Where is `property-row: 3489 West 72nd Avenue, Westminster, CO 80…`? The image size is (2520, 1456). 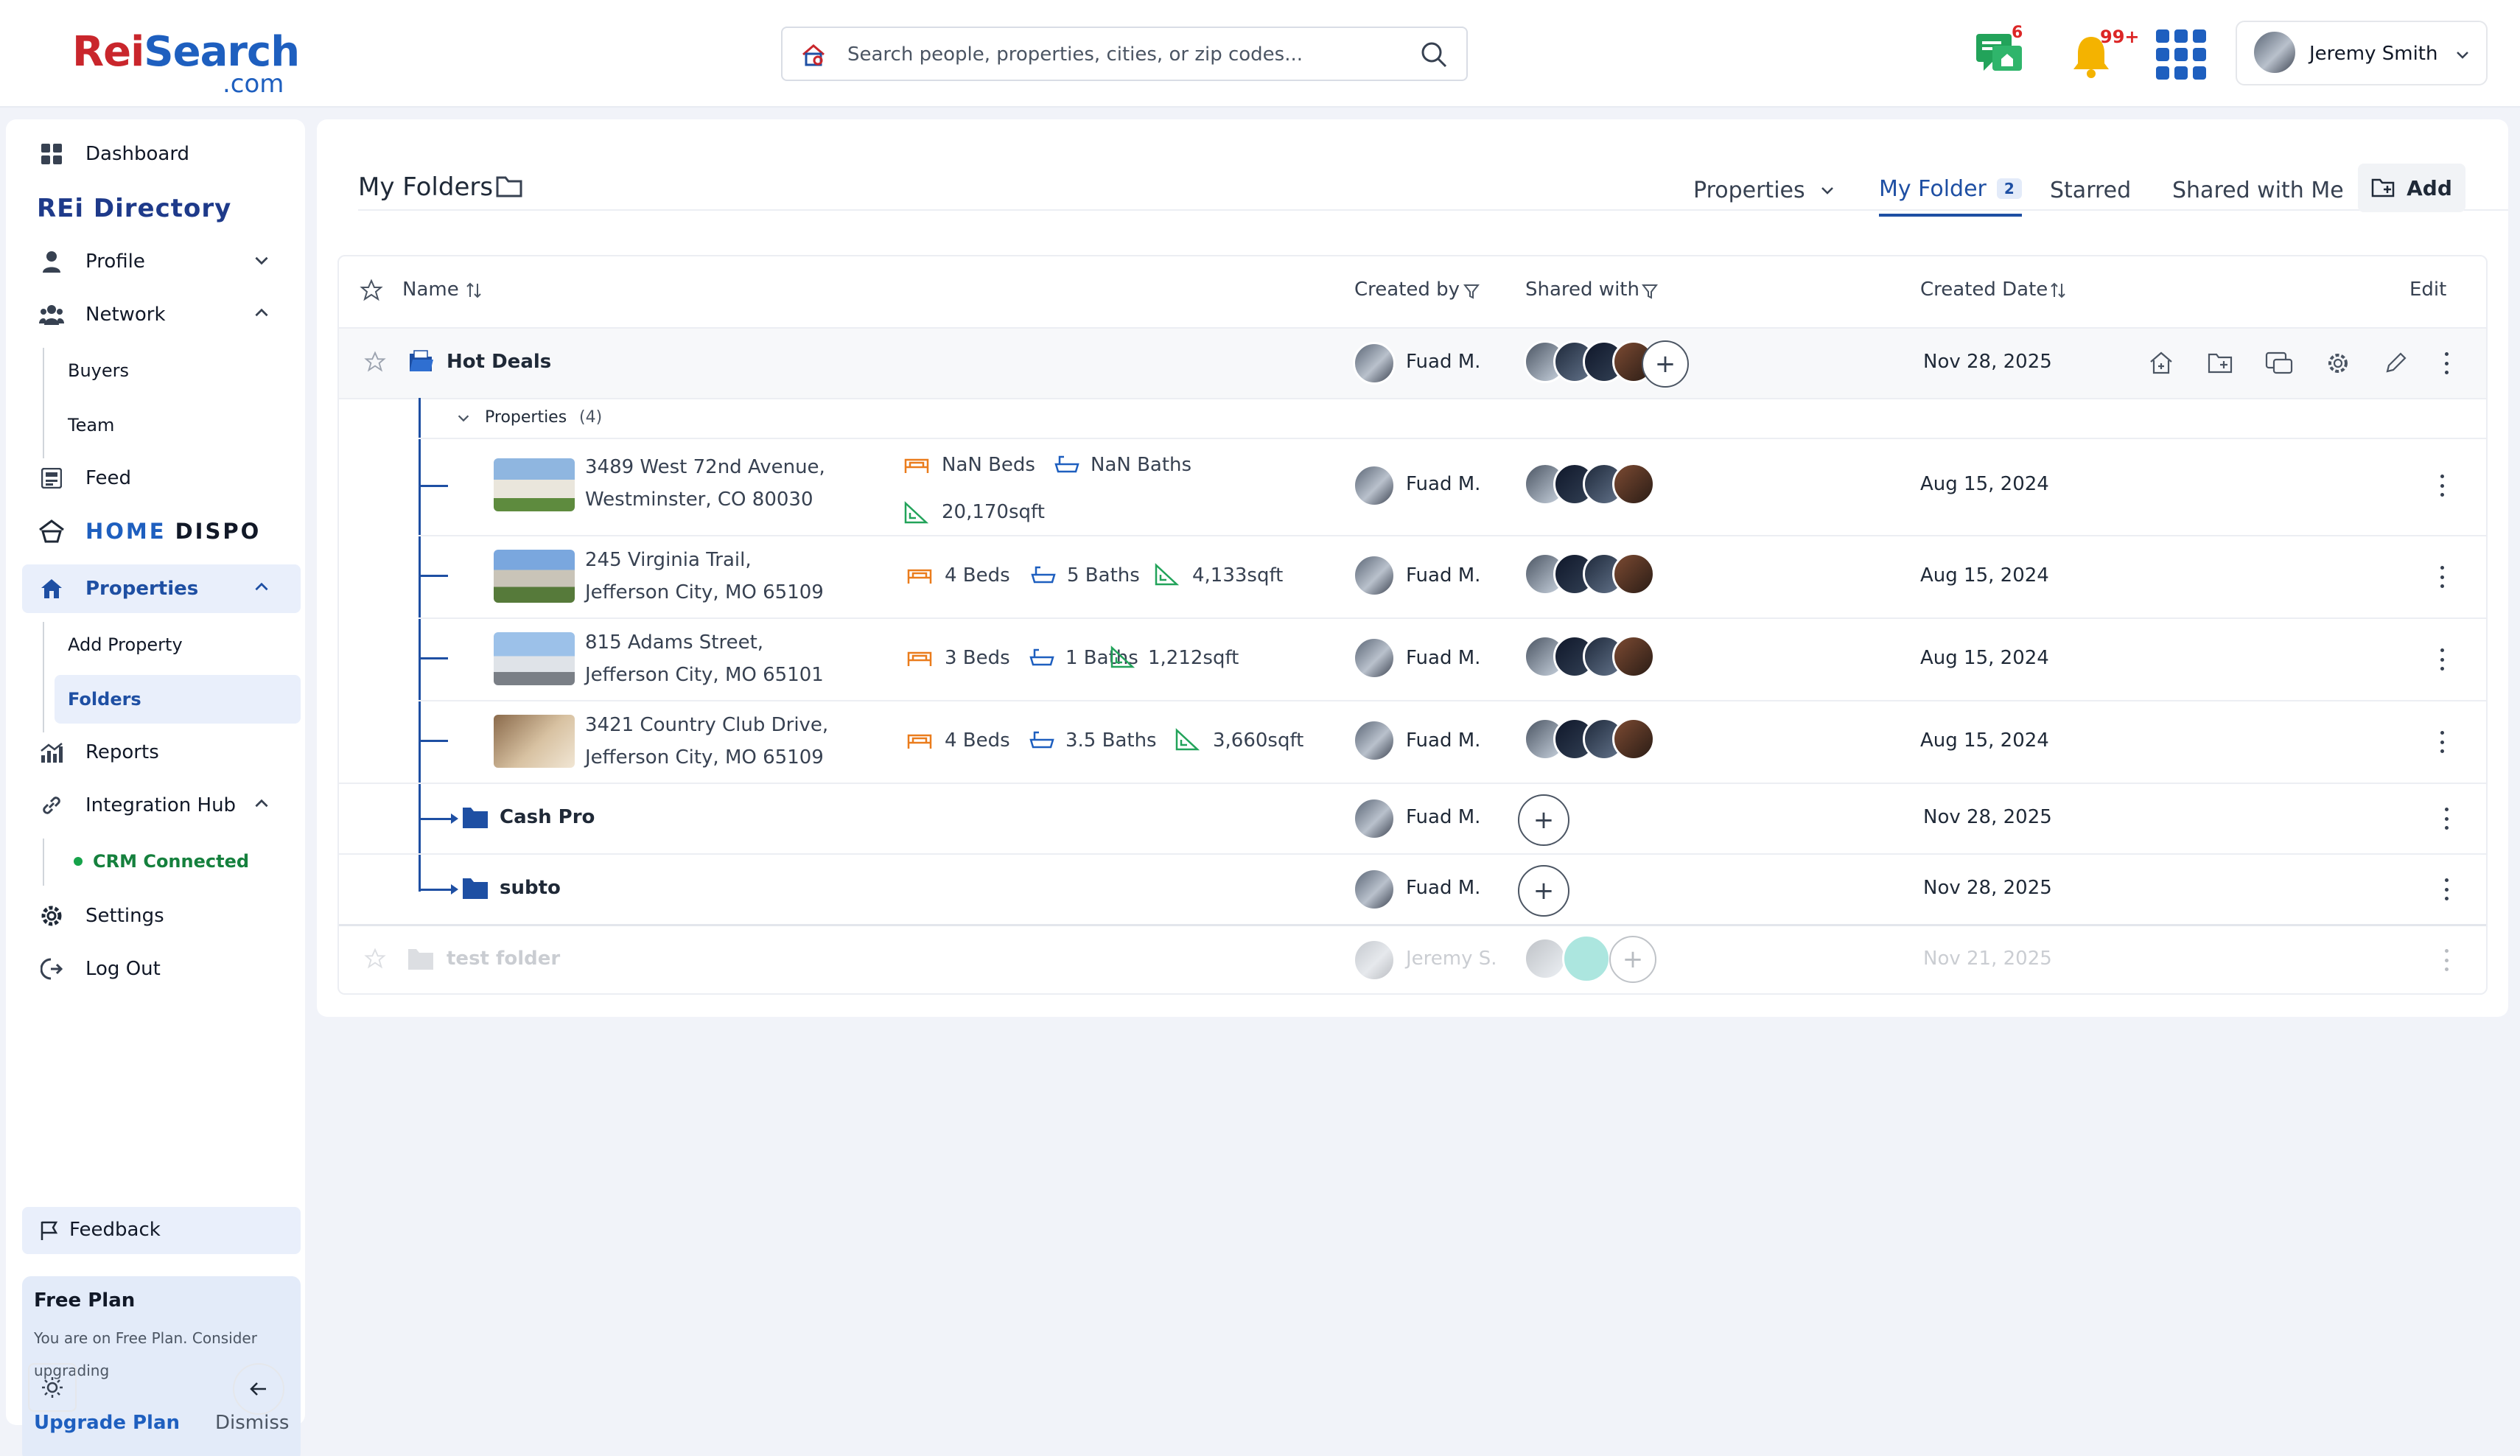 property-row: 3489 West 72nd Avenue, Westminster, CO 80… is located at coordinates (1412, 487).